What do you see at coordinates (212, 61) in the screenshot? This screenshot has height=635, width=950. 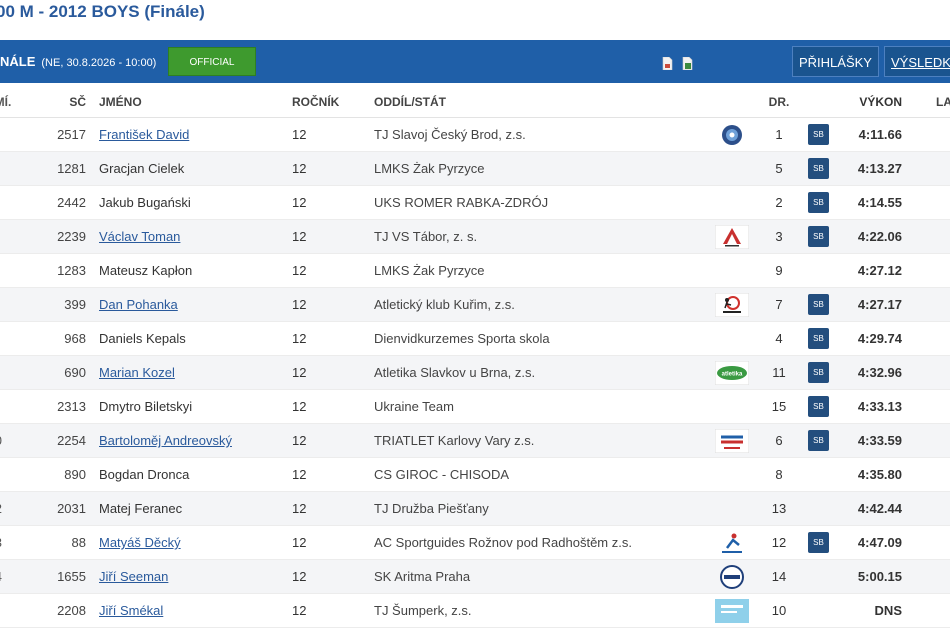 I see `official-status-button: OFFICIAL` at bounding box center [212, 61].